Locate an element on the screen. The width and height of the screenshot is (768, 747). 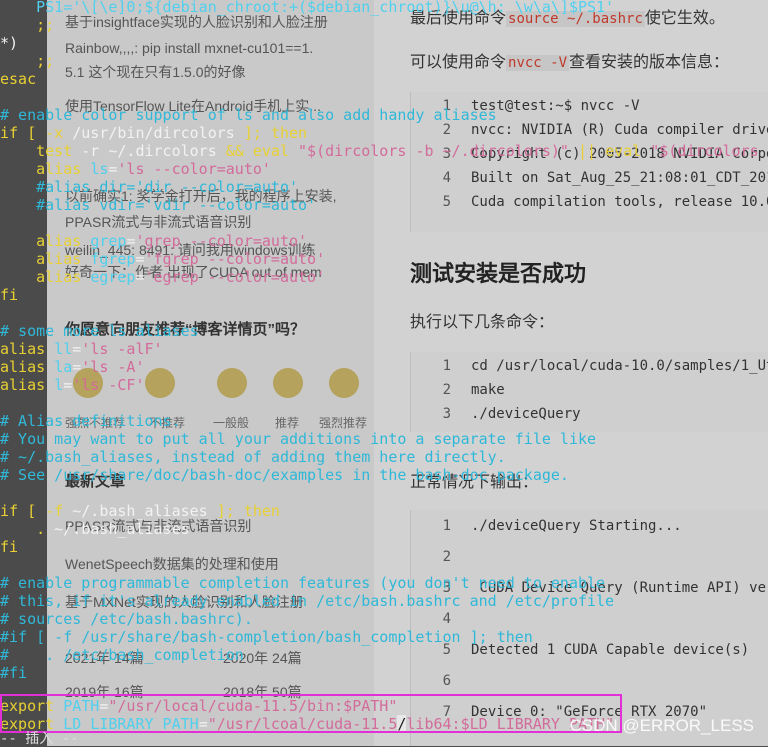
code-token: || is located at coordinates (587, 151).